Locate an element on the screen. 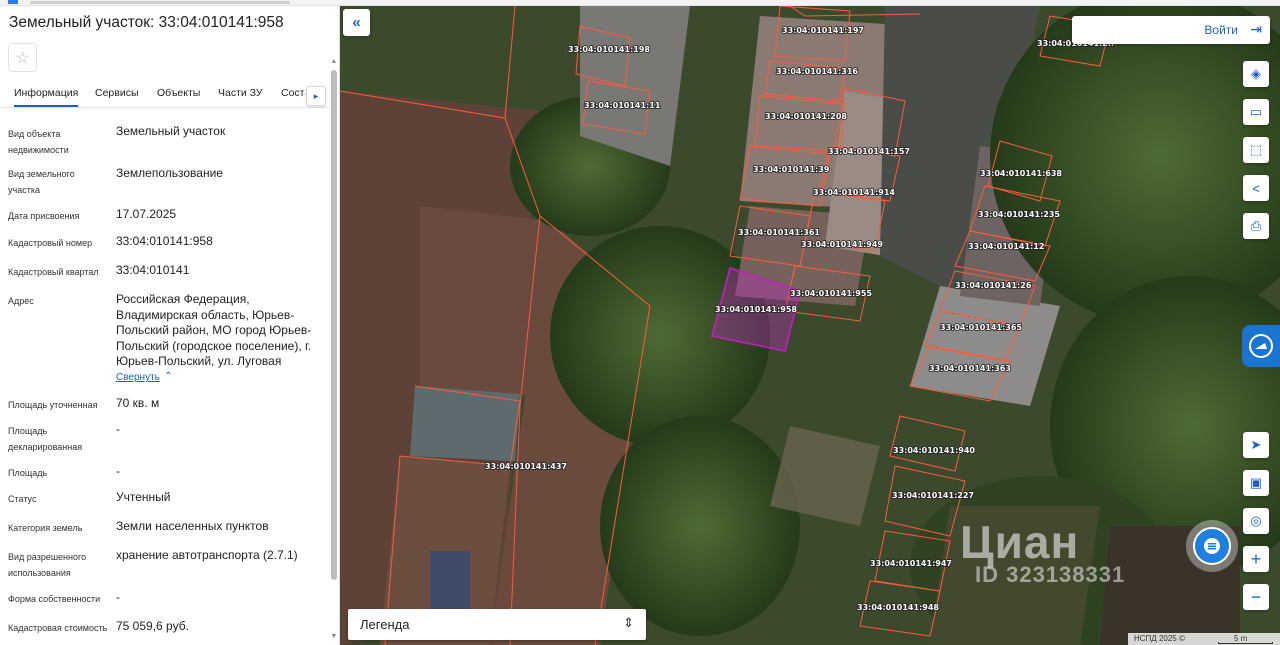 This screenshot has height=645, width=1280. tab-overflow: Соста is located at coordinates (293, 94).